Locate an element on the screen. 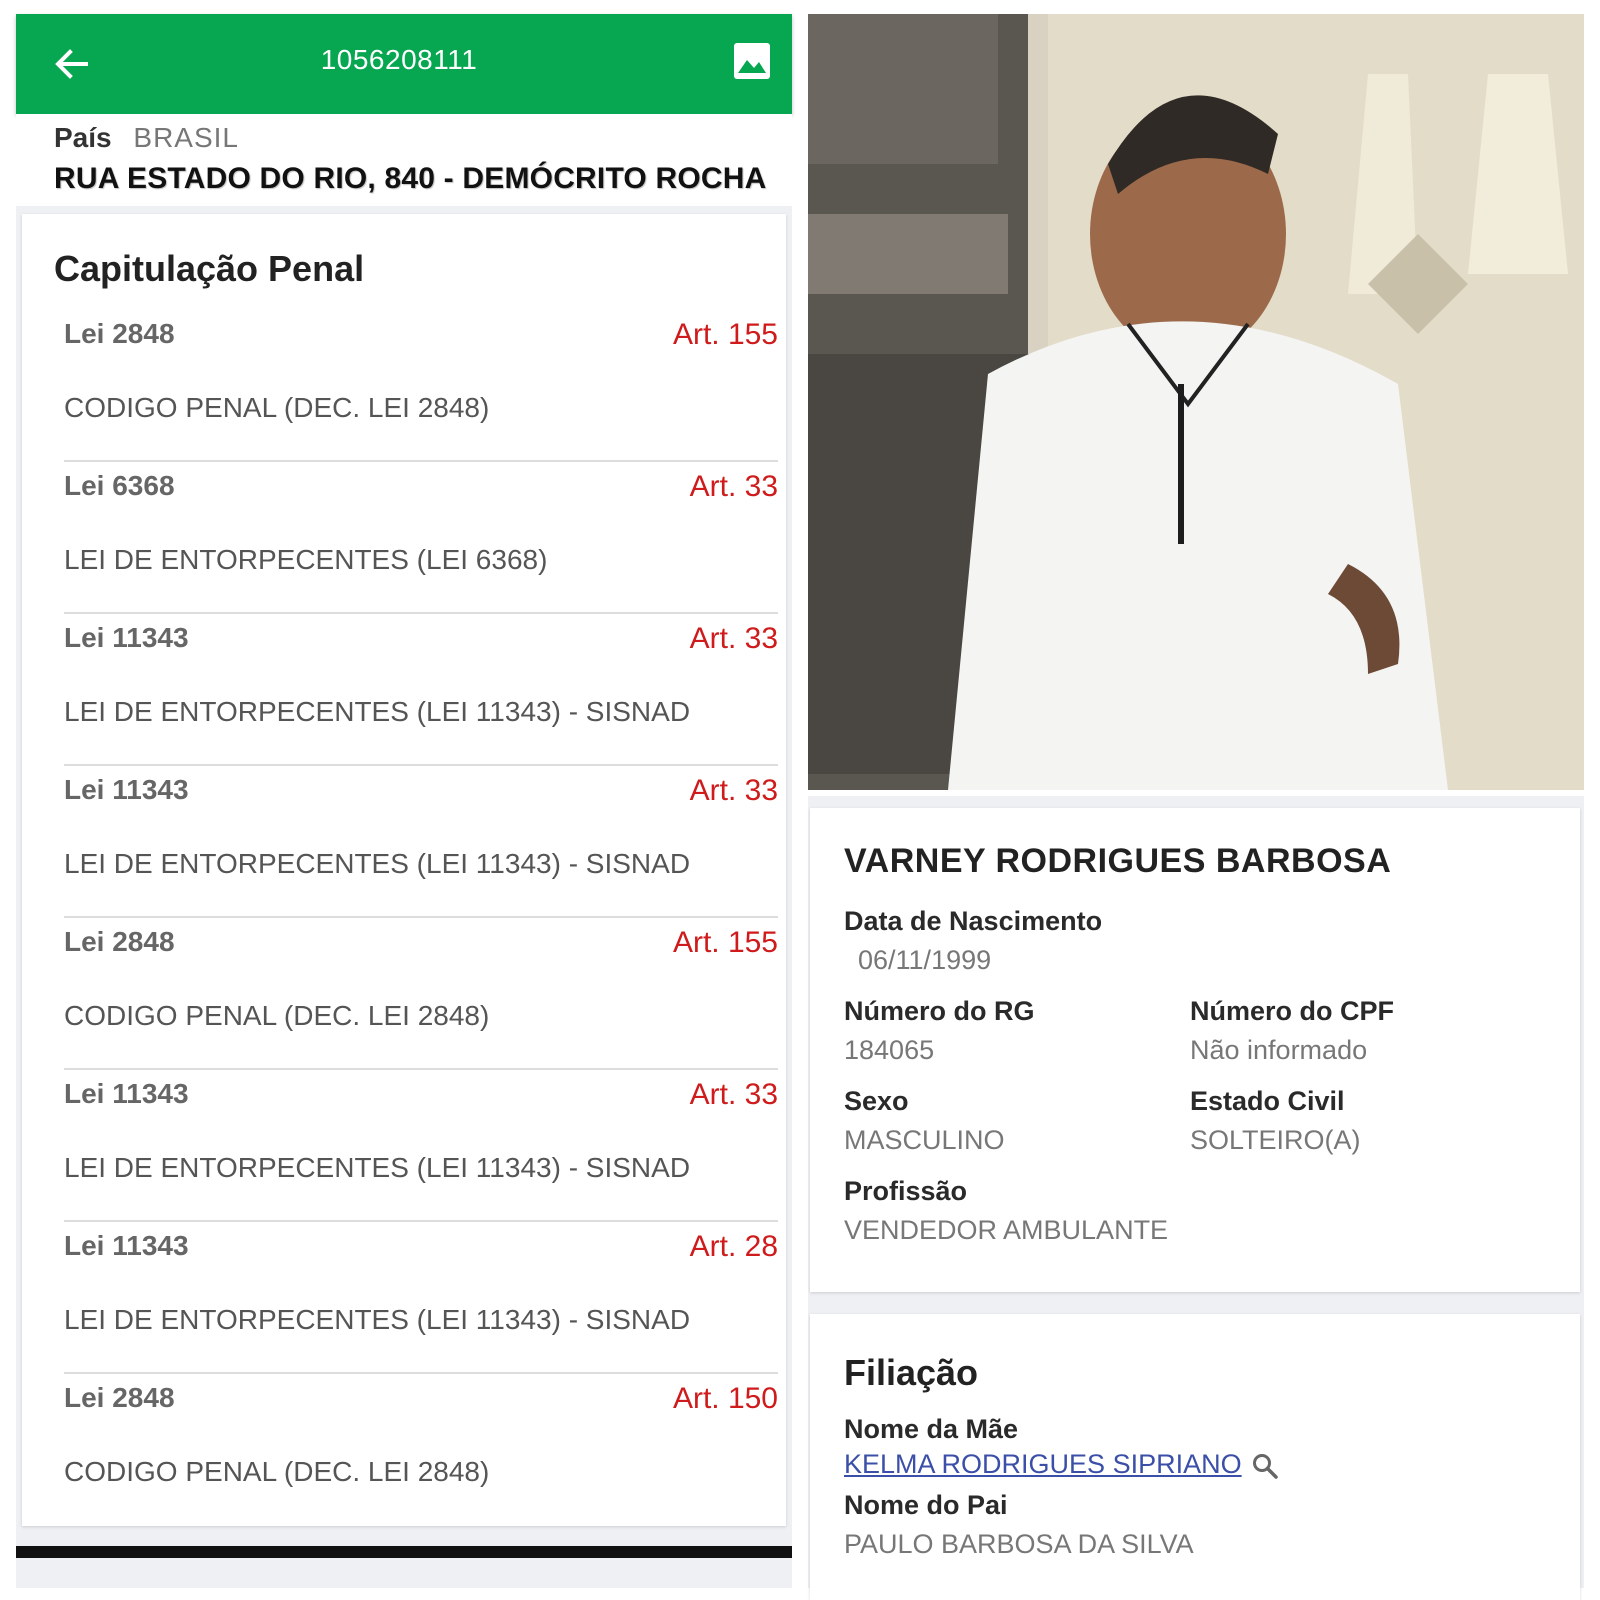  sex-value: MASCULINO is located at coordinates (924, 1140).